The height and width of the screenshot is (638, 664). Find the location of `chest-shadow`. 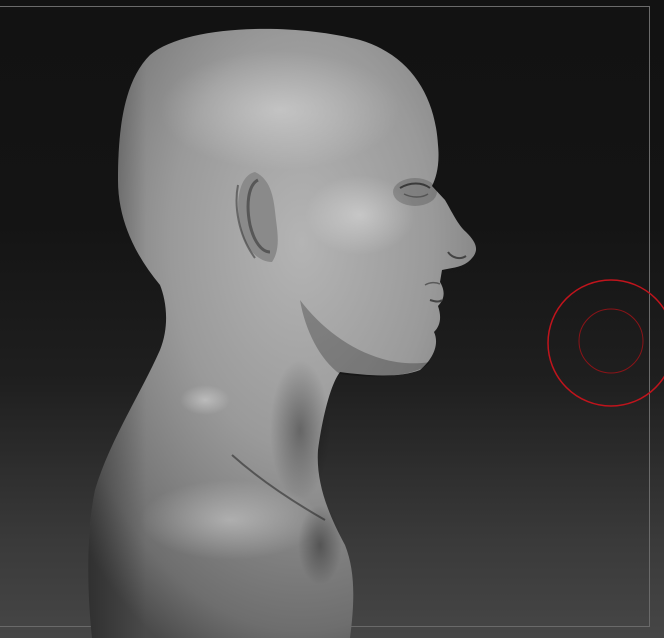

chest-shadow is located at coordinates (320, 545).